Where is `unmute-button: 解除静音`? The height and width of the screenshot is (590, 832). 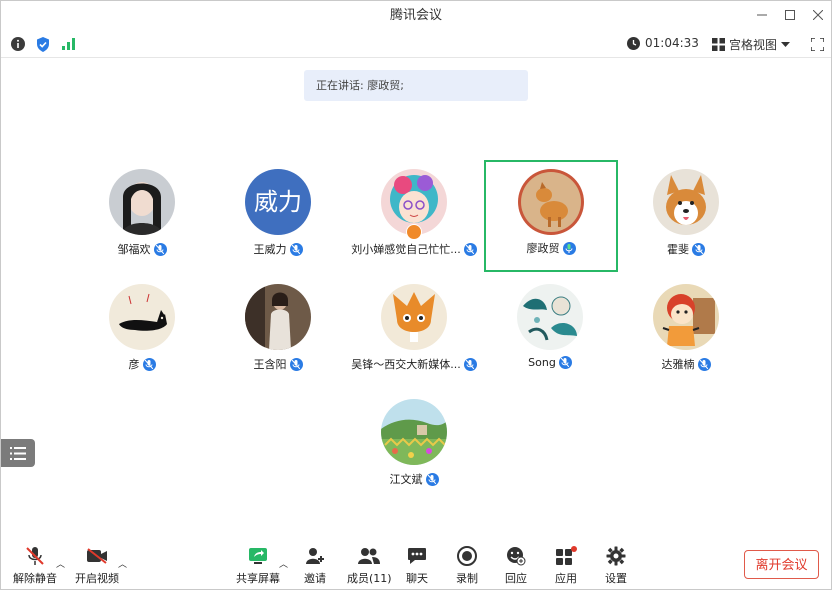 unmute-button: 解除静音 is located at coordinates (35, 565).